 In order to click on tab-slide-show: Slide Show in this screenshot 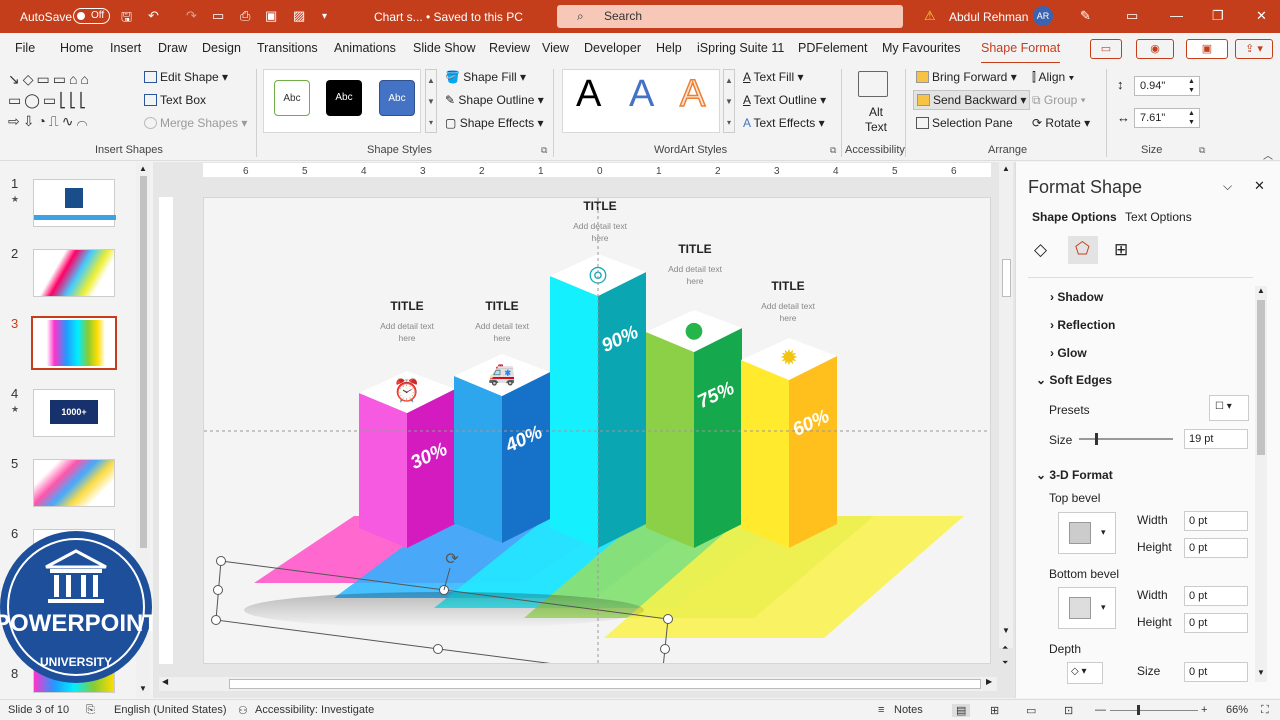, I will do `click(444, 48)`.